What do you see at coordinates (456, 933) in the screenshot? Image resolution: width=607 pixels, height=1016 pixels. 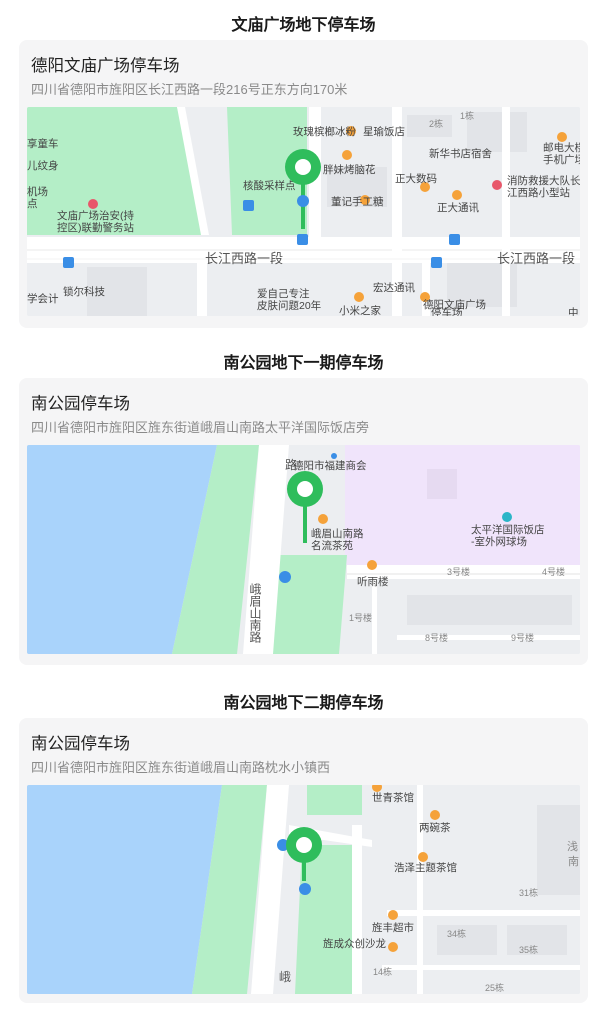 I see `map-label: 34栋` at bounding box center [456, 933].